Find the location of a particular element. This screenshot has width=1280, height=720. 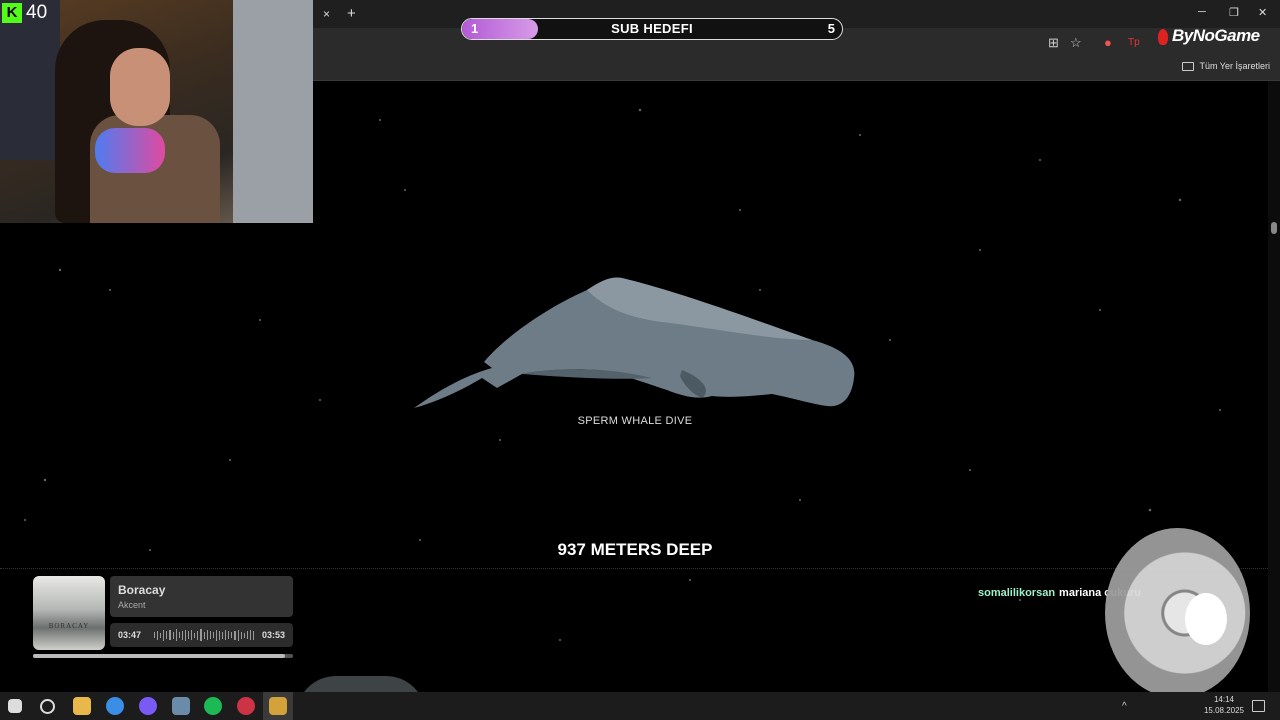

bookmark-star-icon: ☆ is located at coordinates (1076, 43).